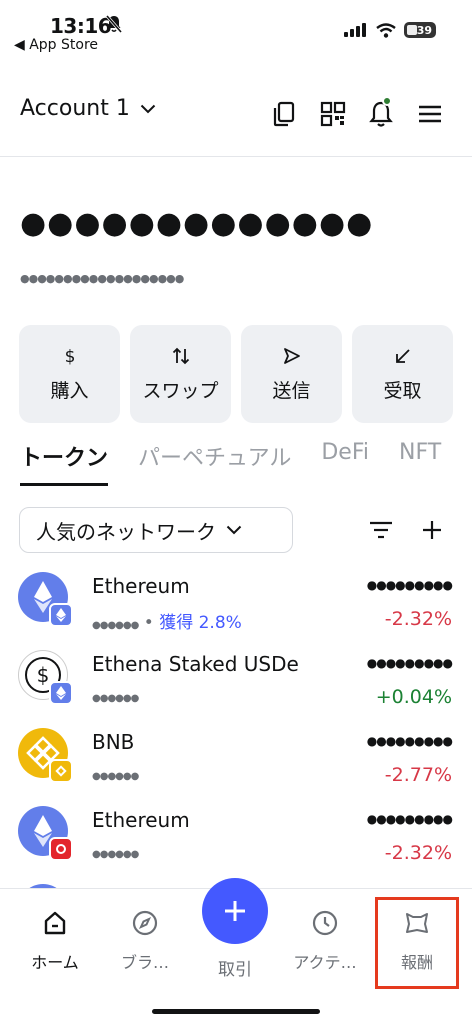  I want to click on bottom-navigation: ホーム ブラ… 取引 アクテ… 報酬, so click(236, 951).